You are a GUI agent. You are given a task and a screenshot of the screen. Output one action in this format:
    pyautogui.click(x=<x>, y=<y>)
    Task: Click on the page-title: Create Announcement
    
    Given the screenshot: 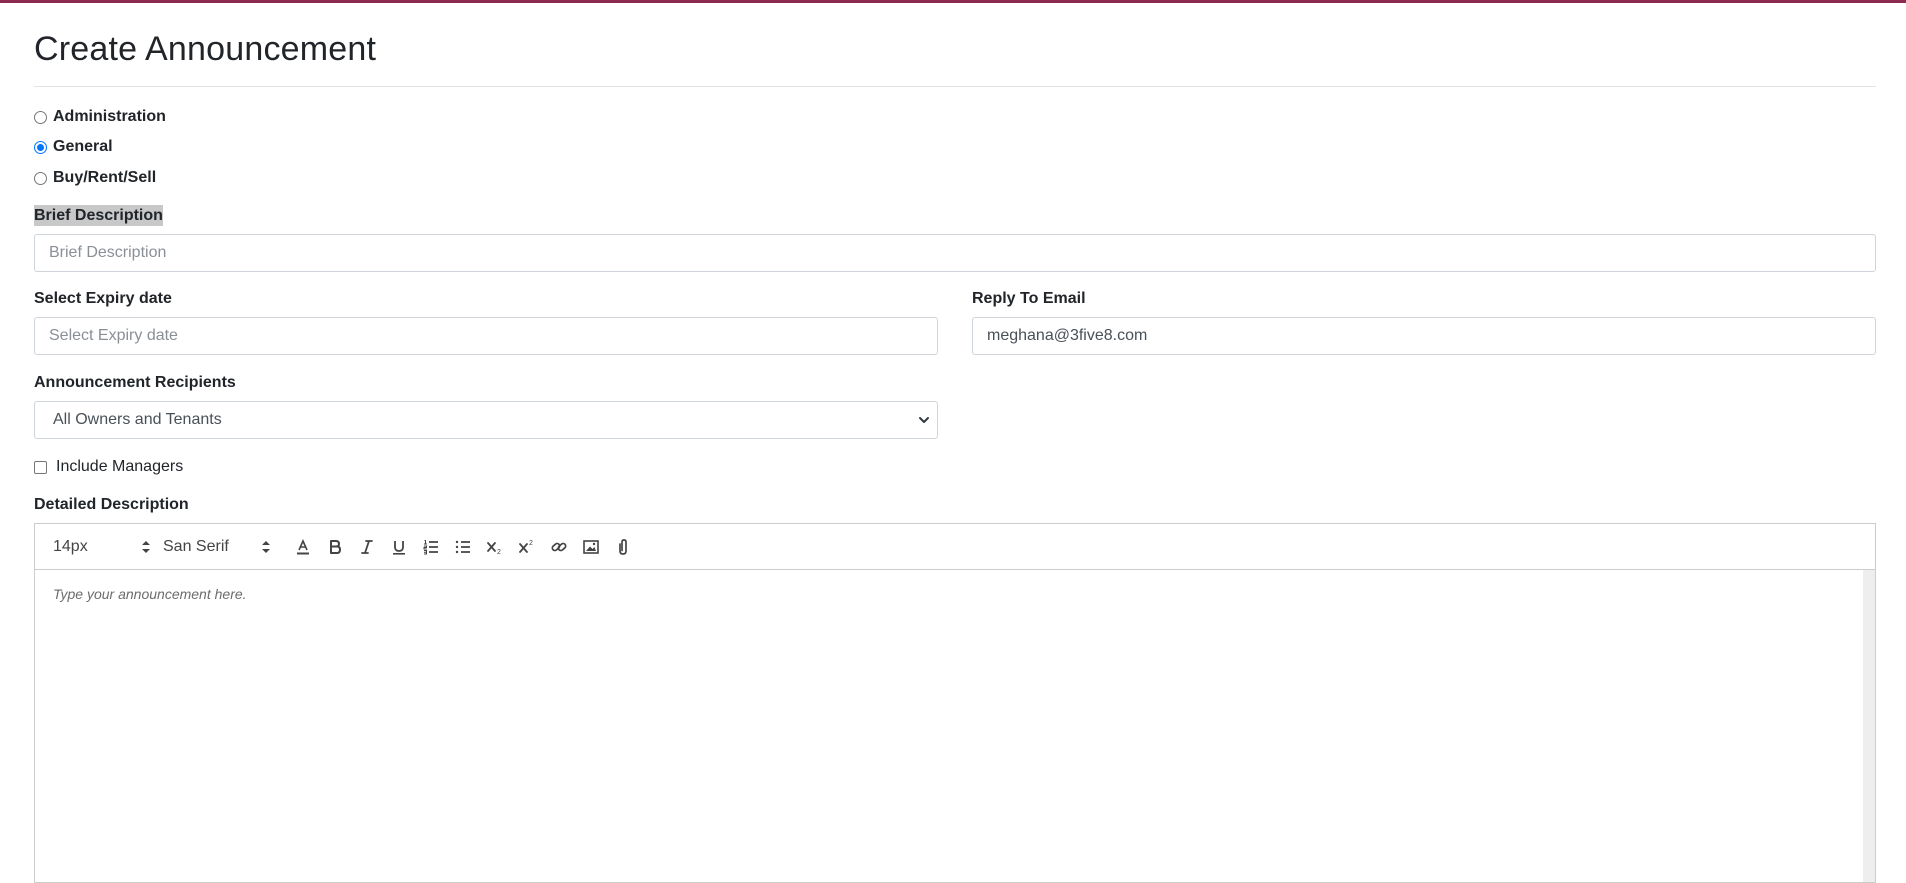 What is the action you would take?
    pyautogui.click(x=205, y=49)
    